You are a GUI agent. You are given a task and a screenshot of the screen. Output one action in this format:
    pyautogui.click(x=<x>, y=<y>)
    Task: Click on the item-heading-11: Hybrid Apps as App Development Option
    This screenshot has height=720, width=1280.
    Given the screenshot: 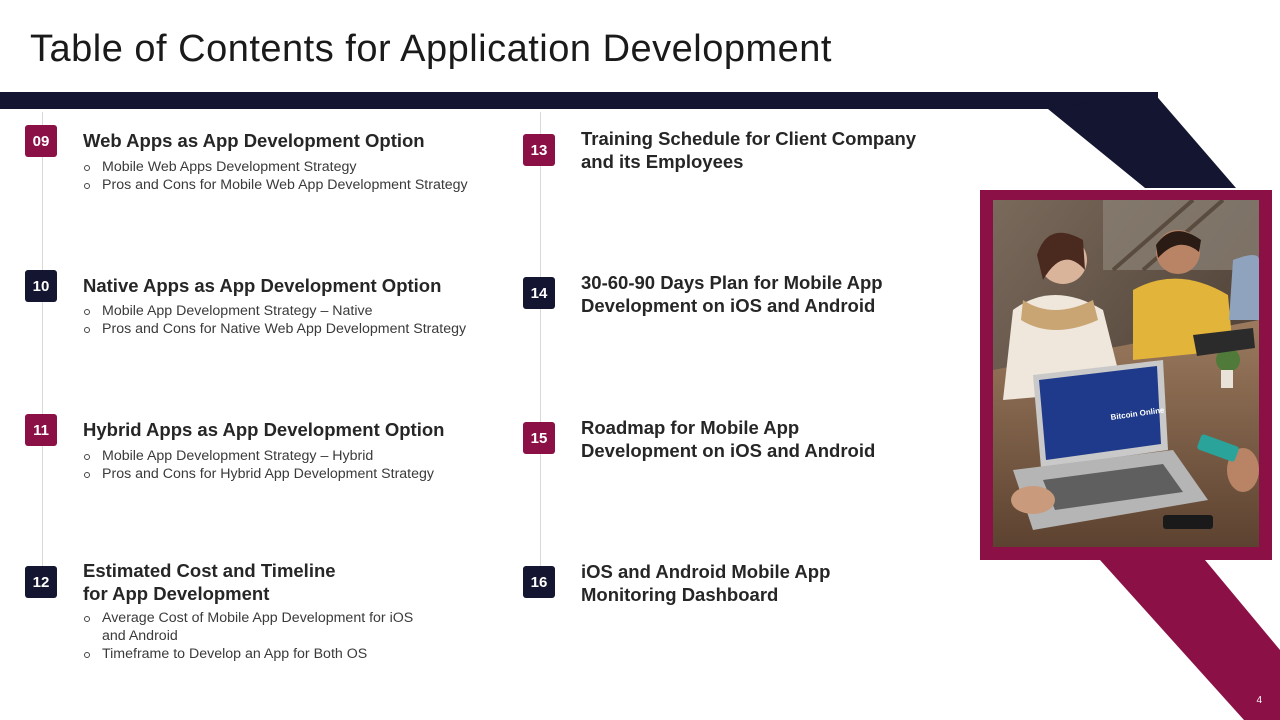 What is the action you would take?
    pyautogui.click(x=264, y=429)
    